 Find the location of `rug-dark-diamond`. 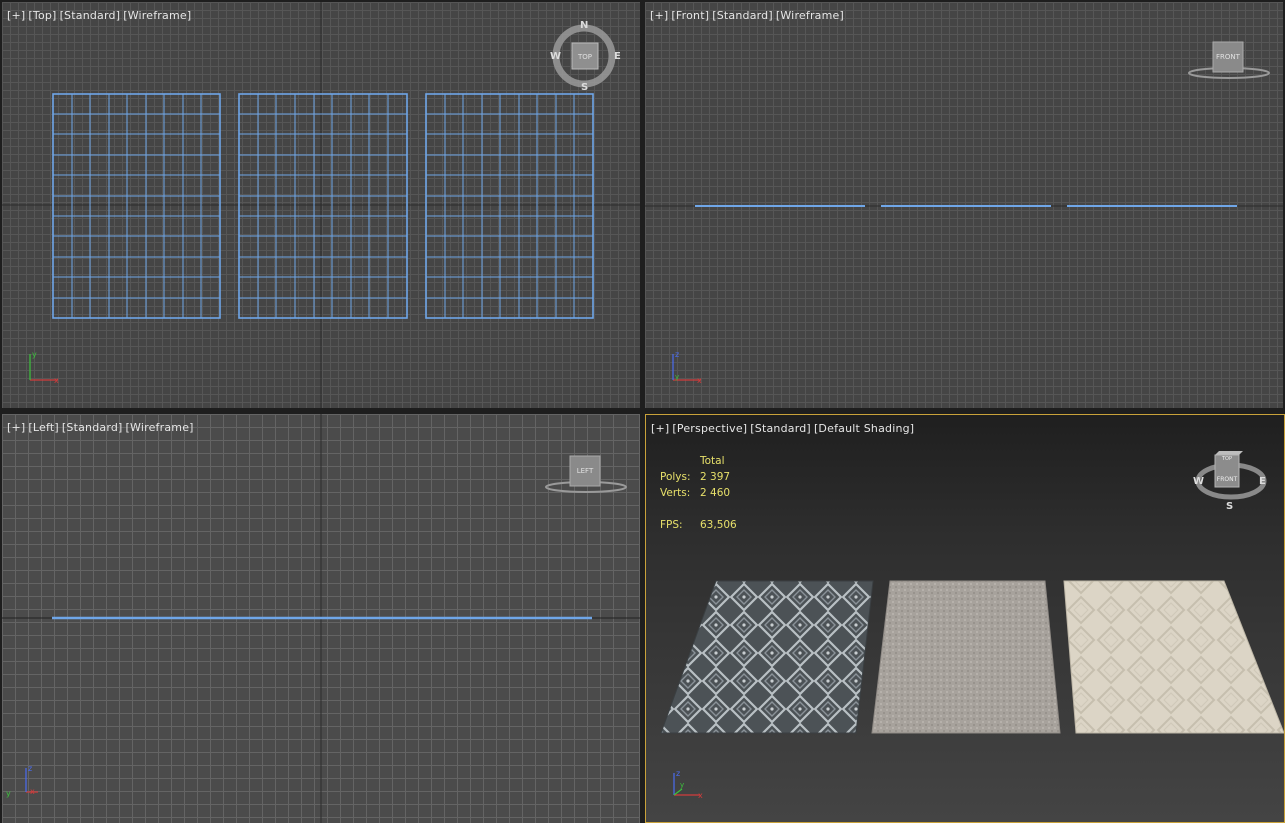

rug-dark-diamond is located at coordinates (767, 657).